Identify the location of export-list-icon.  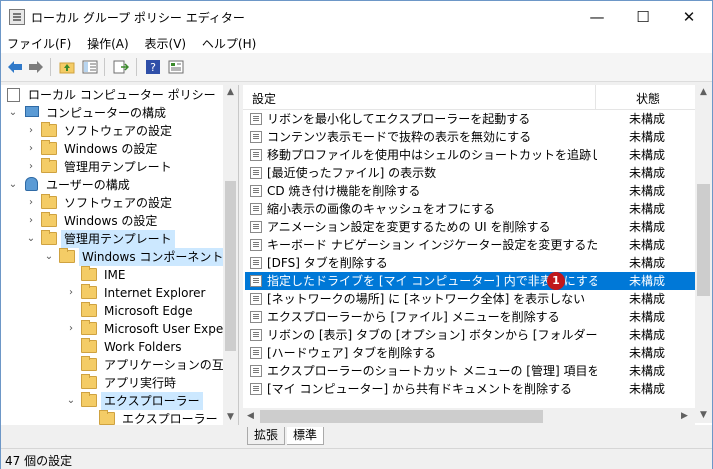
(121, 67).